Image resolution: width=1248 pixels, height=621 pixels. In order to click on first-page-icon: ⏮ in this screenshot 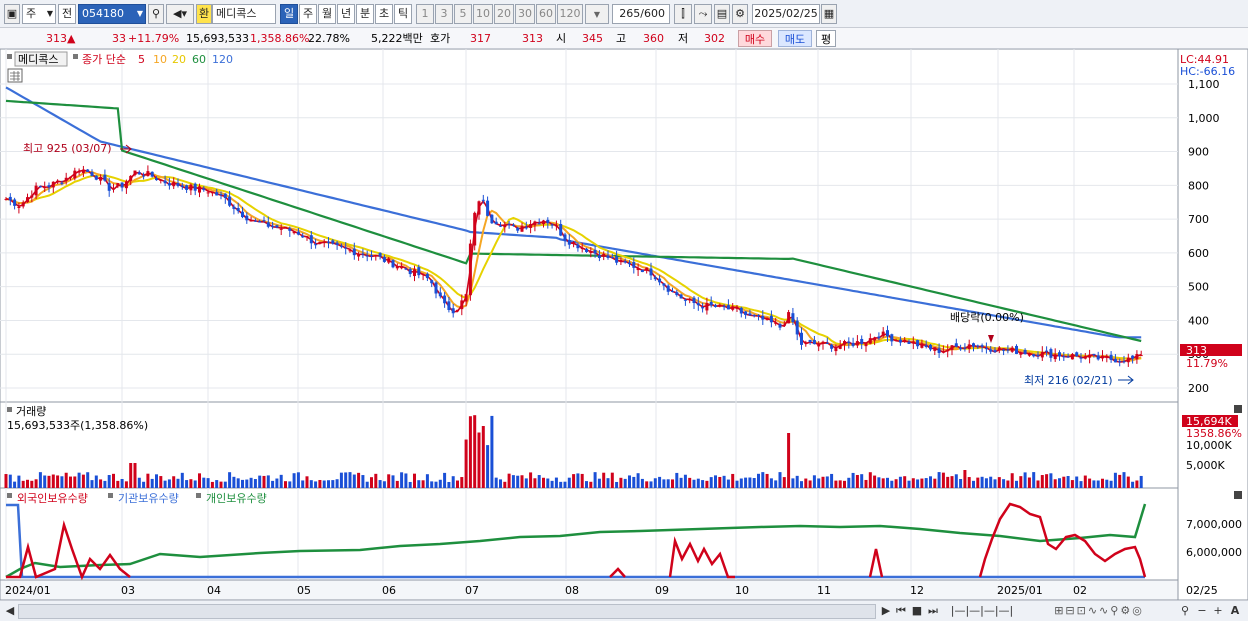, I will do `click(901, 611)`.